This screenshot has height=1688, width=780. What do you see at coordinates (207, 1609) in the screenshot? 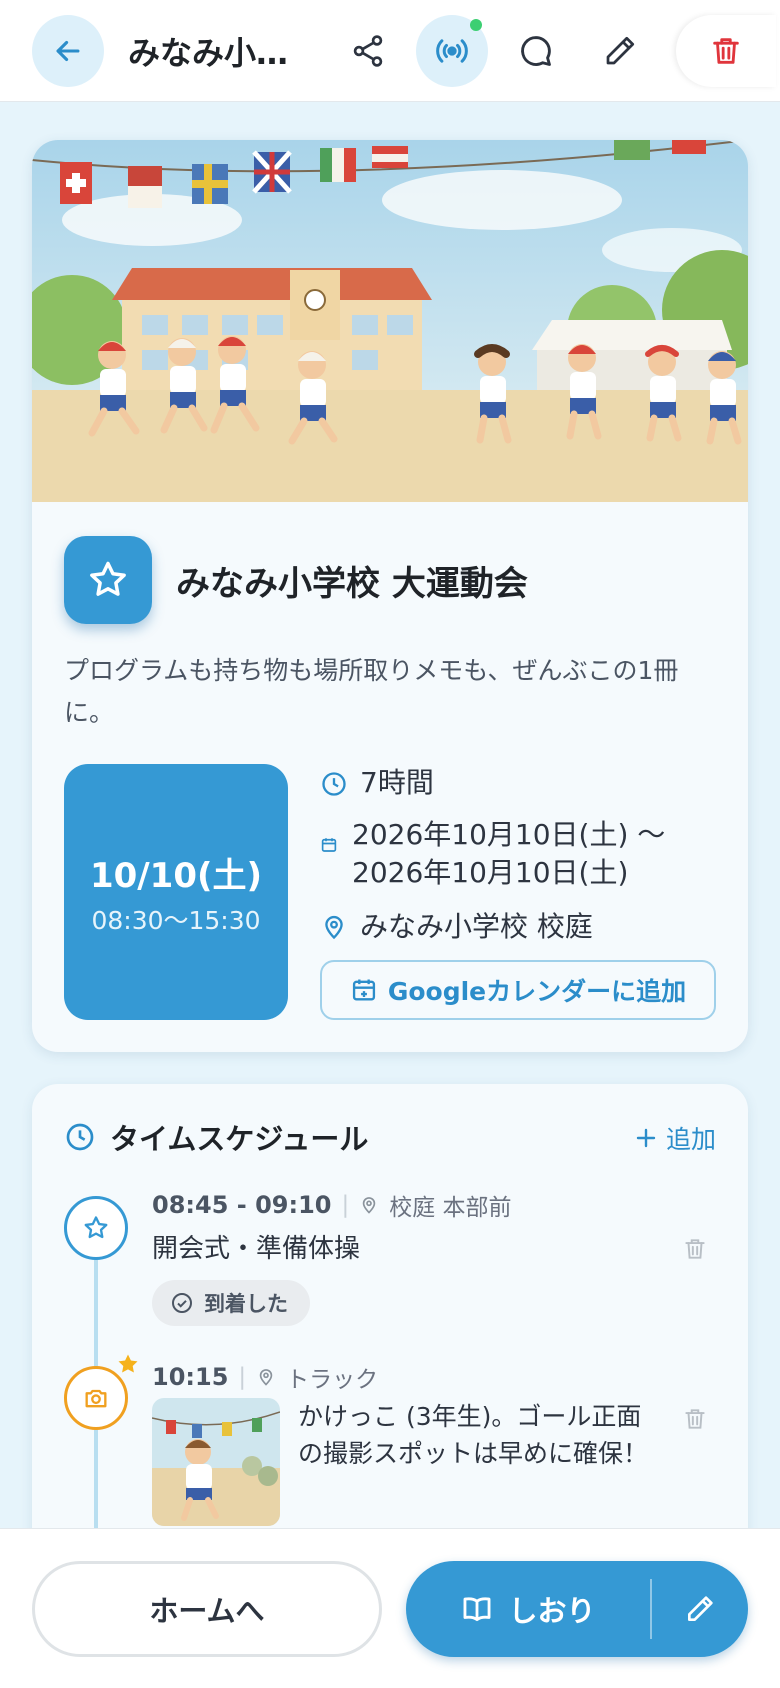
I see `home-button: ホームへ` at bounding box center [207, 1609].